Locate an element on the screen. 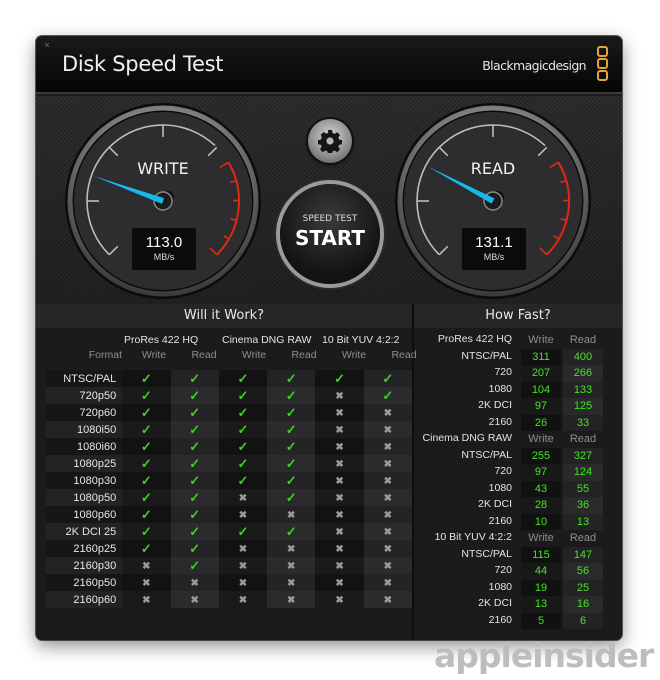 The height and width of the screenshot is (680, 660). format-row: 2160p50 ✖ ✖ ✖ ✖ ✖ ✖ is located at coordinates (229, 582).